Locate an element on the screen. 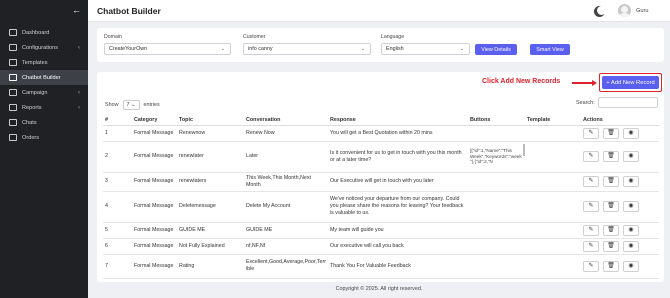 This screenshot has width=670, height=298. col-conversation: Conversation is located at coordinates (286, 120).